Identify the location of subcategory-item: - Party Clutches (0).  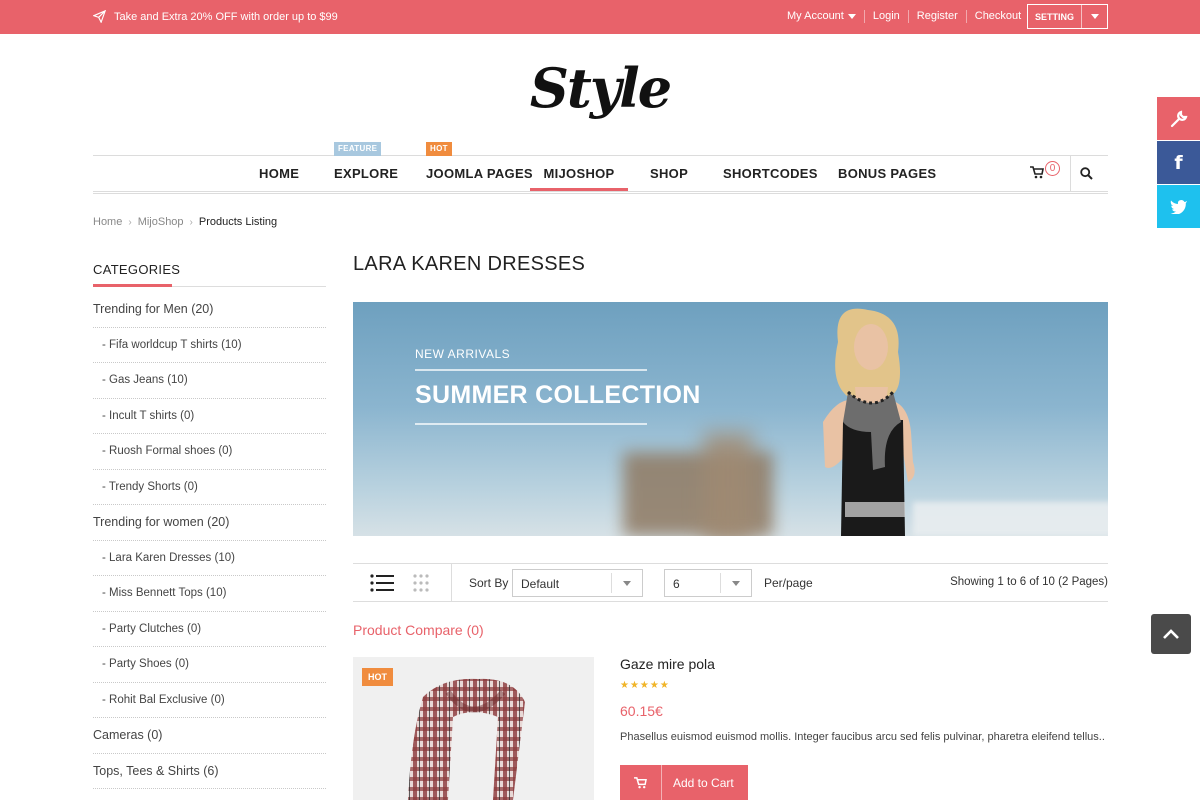
(209, 629).